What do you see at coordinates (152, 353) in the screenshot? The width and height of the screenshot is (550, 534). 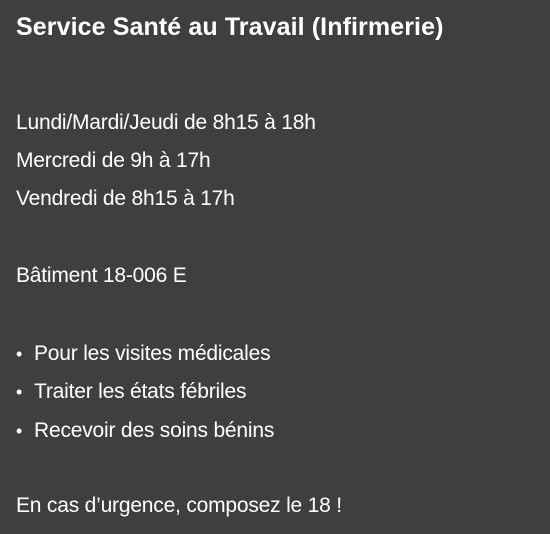 I see `service-item-label: Pour les visites médicales` at bounding box center [152, 353].